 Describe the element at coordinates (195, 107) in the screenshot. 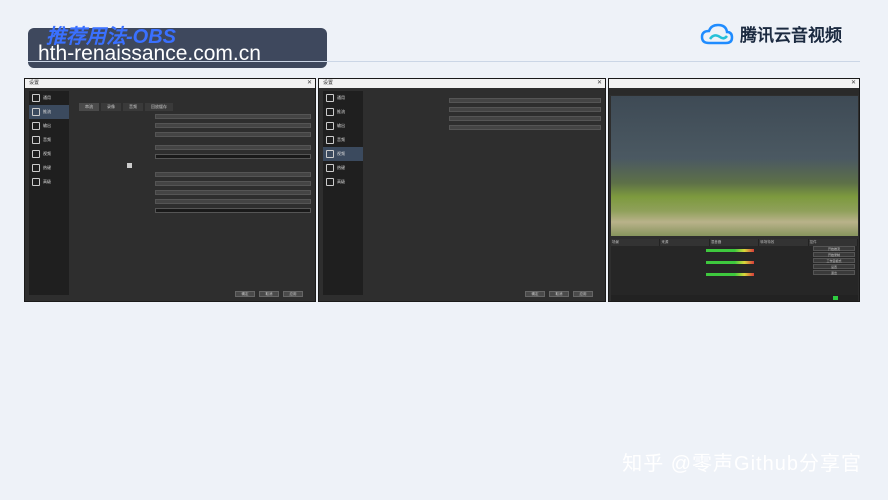

I see `tab-strip: 串流 录像 音频 回放缓存` at that location.